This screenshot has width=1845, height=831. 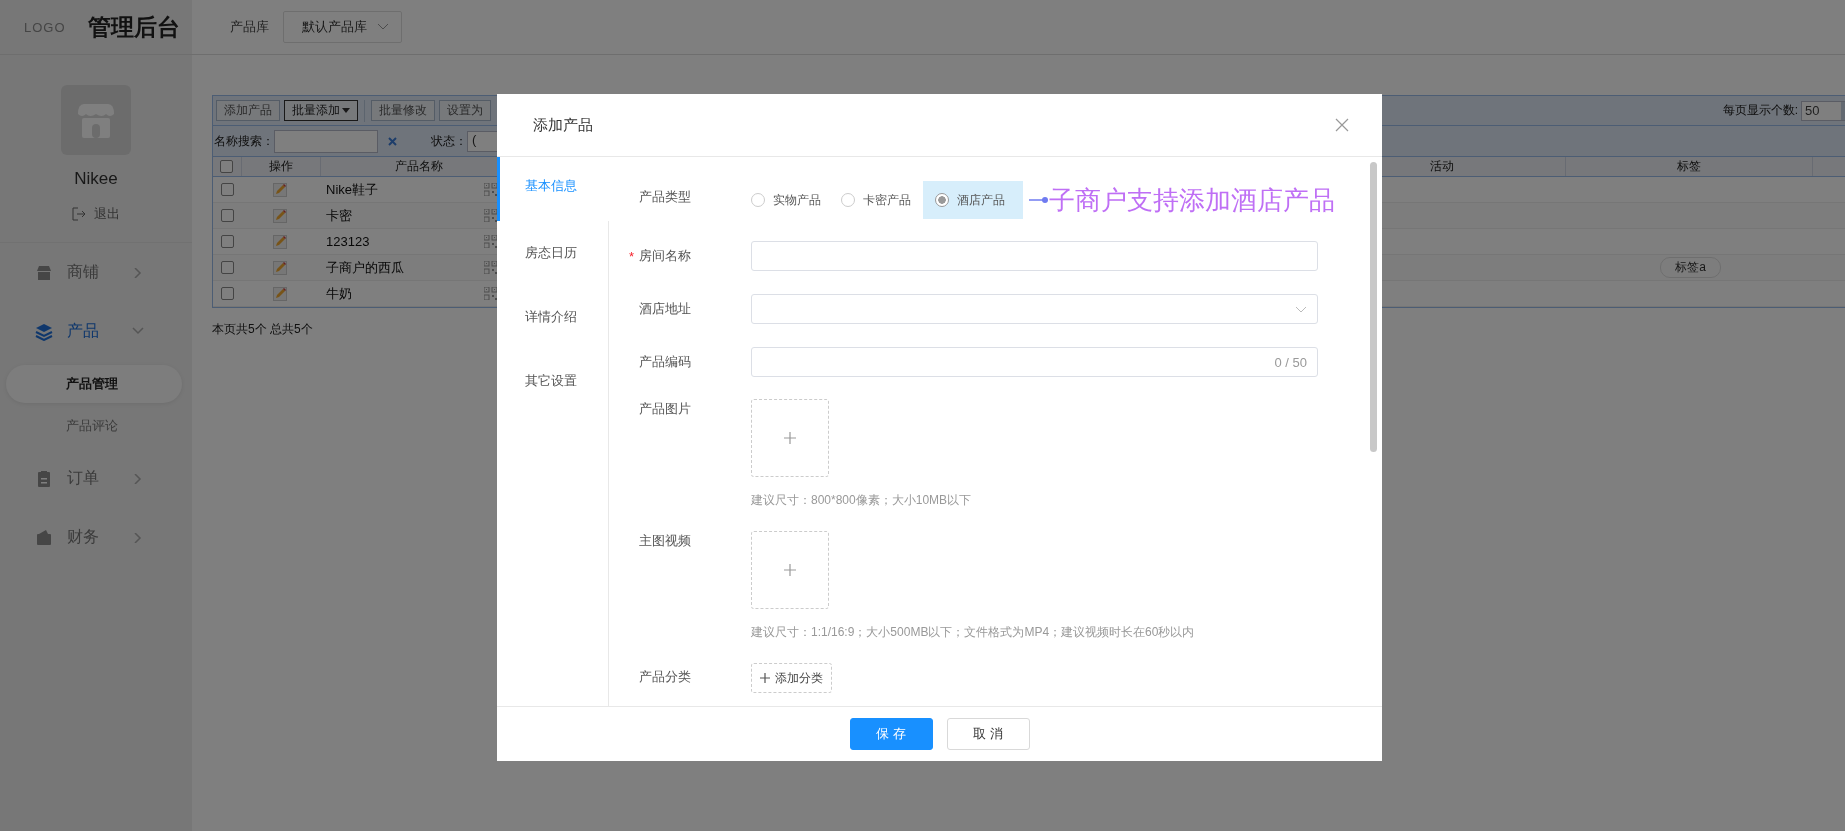 What do you see at coordinates (44, 478) in the screenshot?
I see `clipboard-icon` at bounding box center [44, 478].